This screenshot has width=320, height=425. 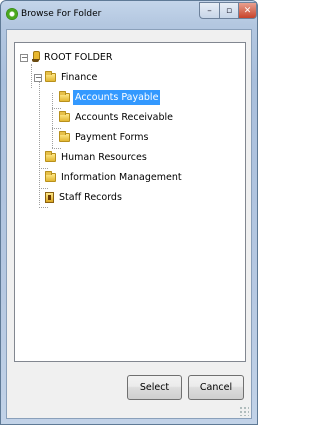 I want to click on tree-item-label: ROOT FOLDER, so click(x=78, y=57).